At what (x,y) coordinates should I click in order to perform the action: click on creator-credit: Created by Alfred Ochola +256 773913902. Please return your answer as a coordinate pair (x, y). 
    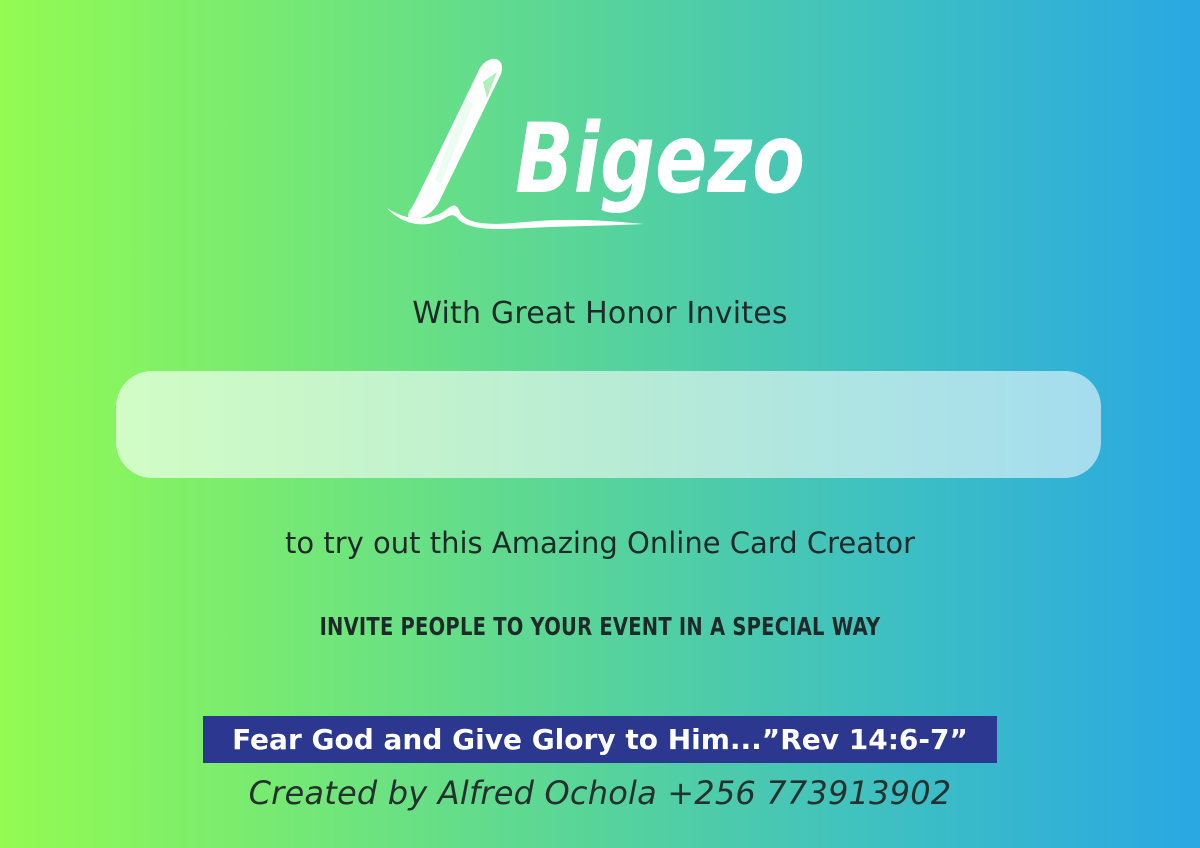
    Looking at the image, I should click on (600, 793).